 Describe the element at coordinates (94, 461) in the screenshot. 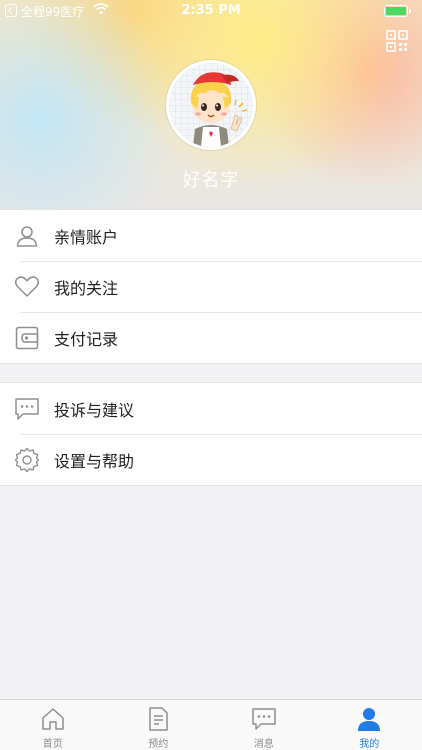

I see `menu-label: 设置与帮助` at that location.